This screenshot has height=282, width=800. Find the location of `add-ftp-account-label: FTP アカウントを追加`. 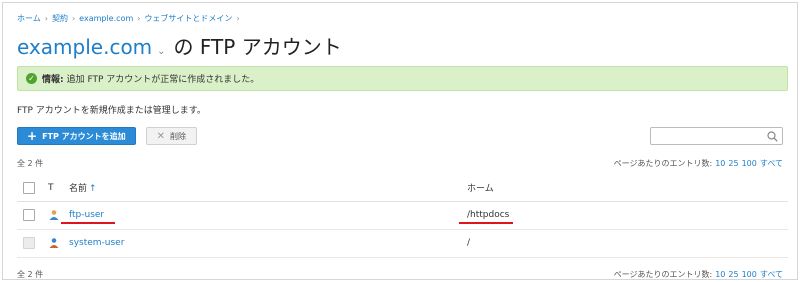

add-ftp-account-label: FTP アカウントを追加 is located at coordinates (84, 136).